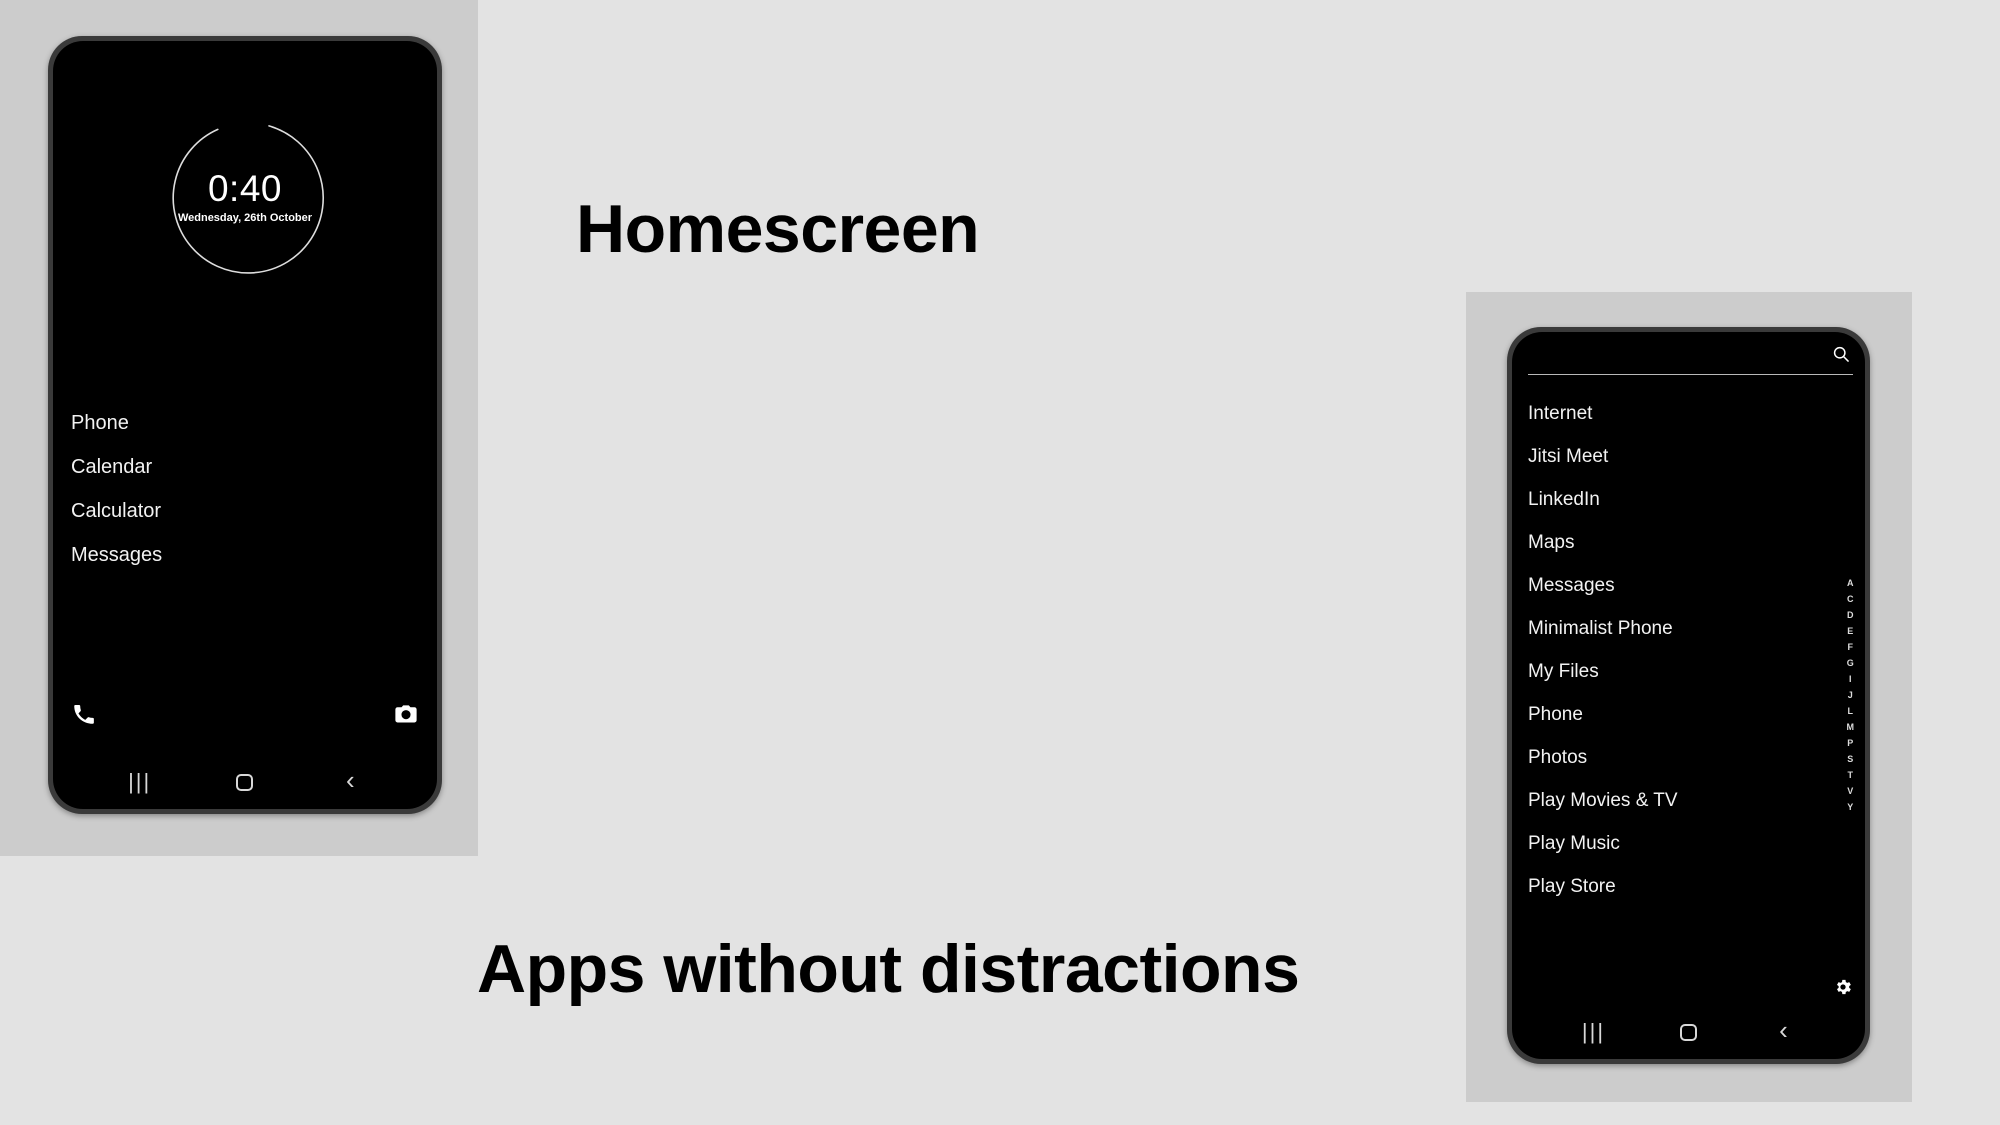 Image resolution: width=2000 pixels, height=1125 pixels. Describe the element at coordinates (1851, 728) in the screenshot. I see `index-letter: M` at that location.